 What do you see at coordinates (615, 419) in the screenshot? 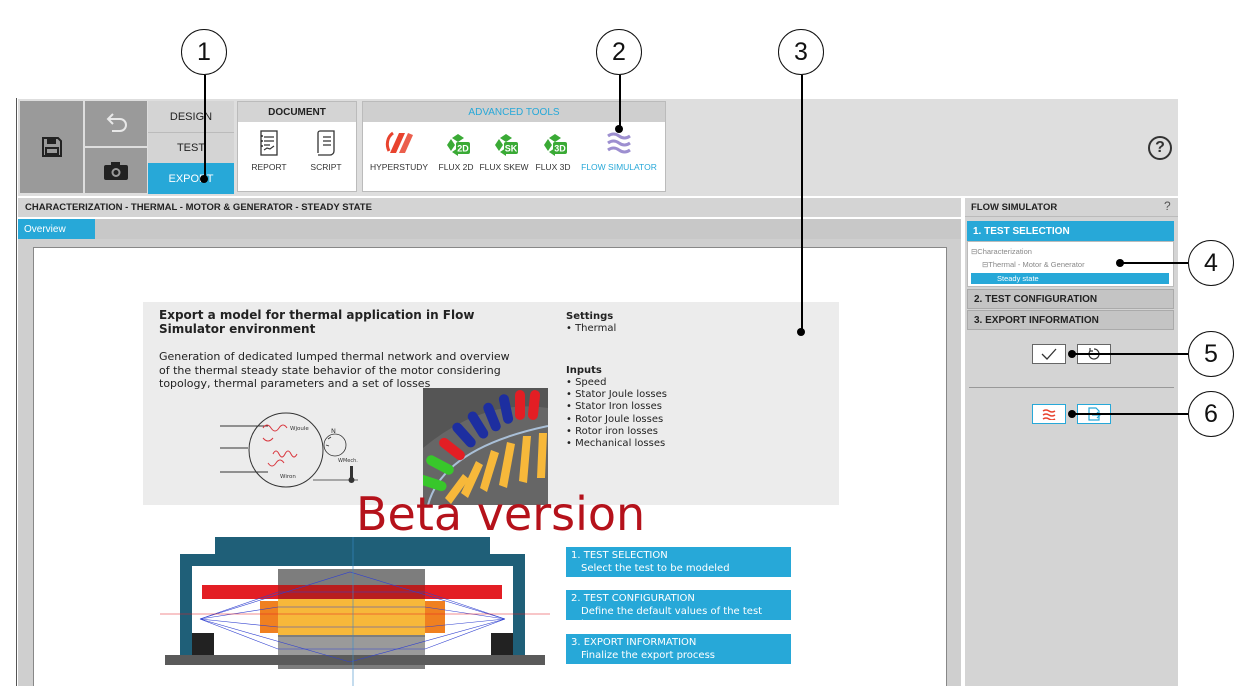
I see `input-item: • Rotor Joule losses` at bounding box center [615, 419].